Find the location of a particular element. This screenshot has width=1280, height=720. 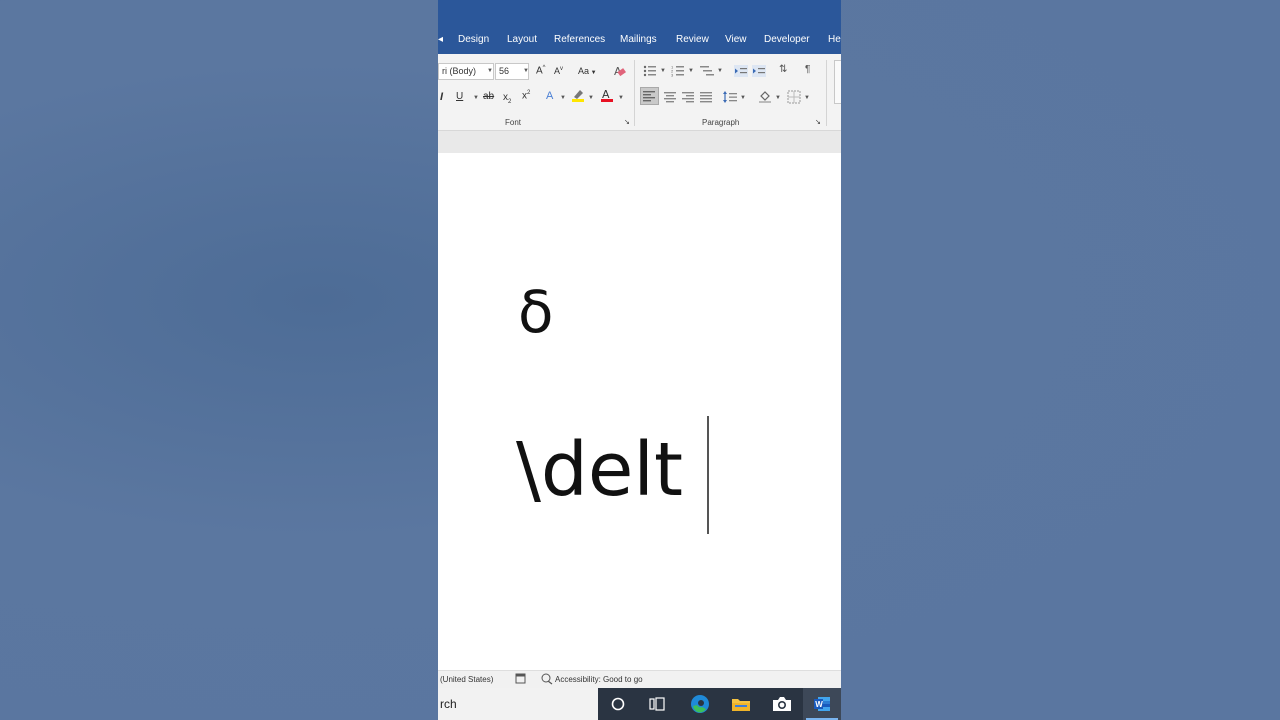

camera-icon is located at coordinates (782, 704).